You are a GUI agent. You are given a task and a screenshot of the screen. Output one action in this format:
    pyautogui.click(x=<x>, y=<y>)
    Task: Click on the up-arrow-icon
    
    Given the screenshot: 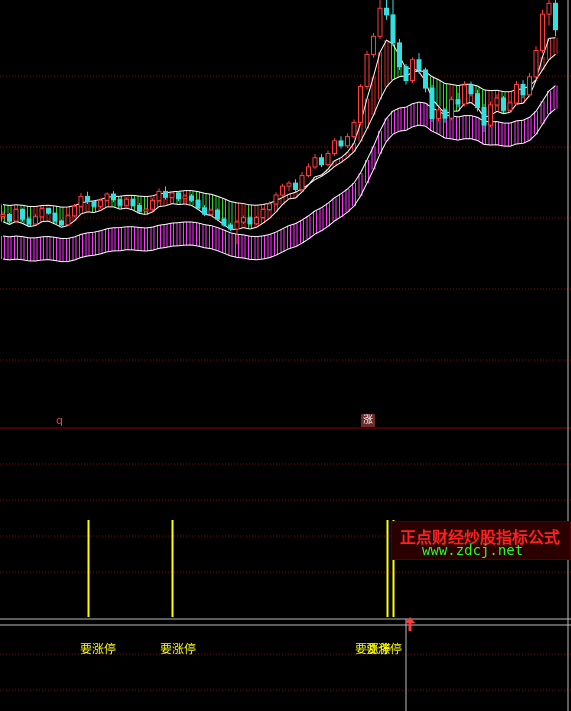 What is the action you would take?
    pyautogui.click(x=410, y=624)
    